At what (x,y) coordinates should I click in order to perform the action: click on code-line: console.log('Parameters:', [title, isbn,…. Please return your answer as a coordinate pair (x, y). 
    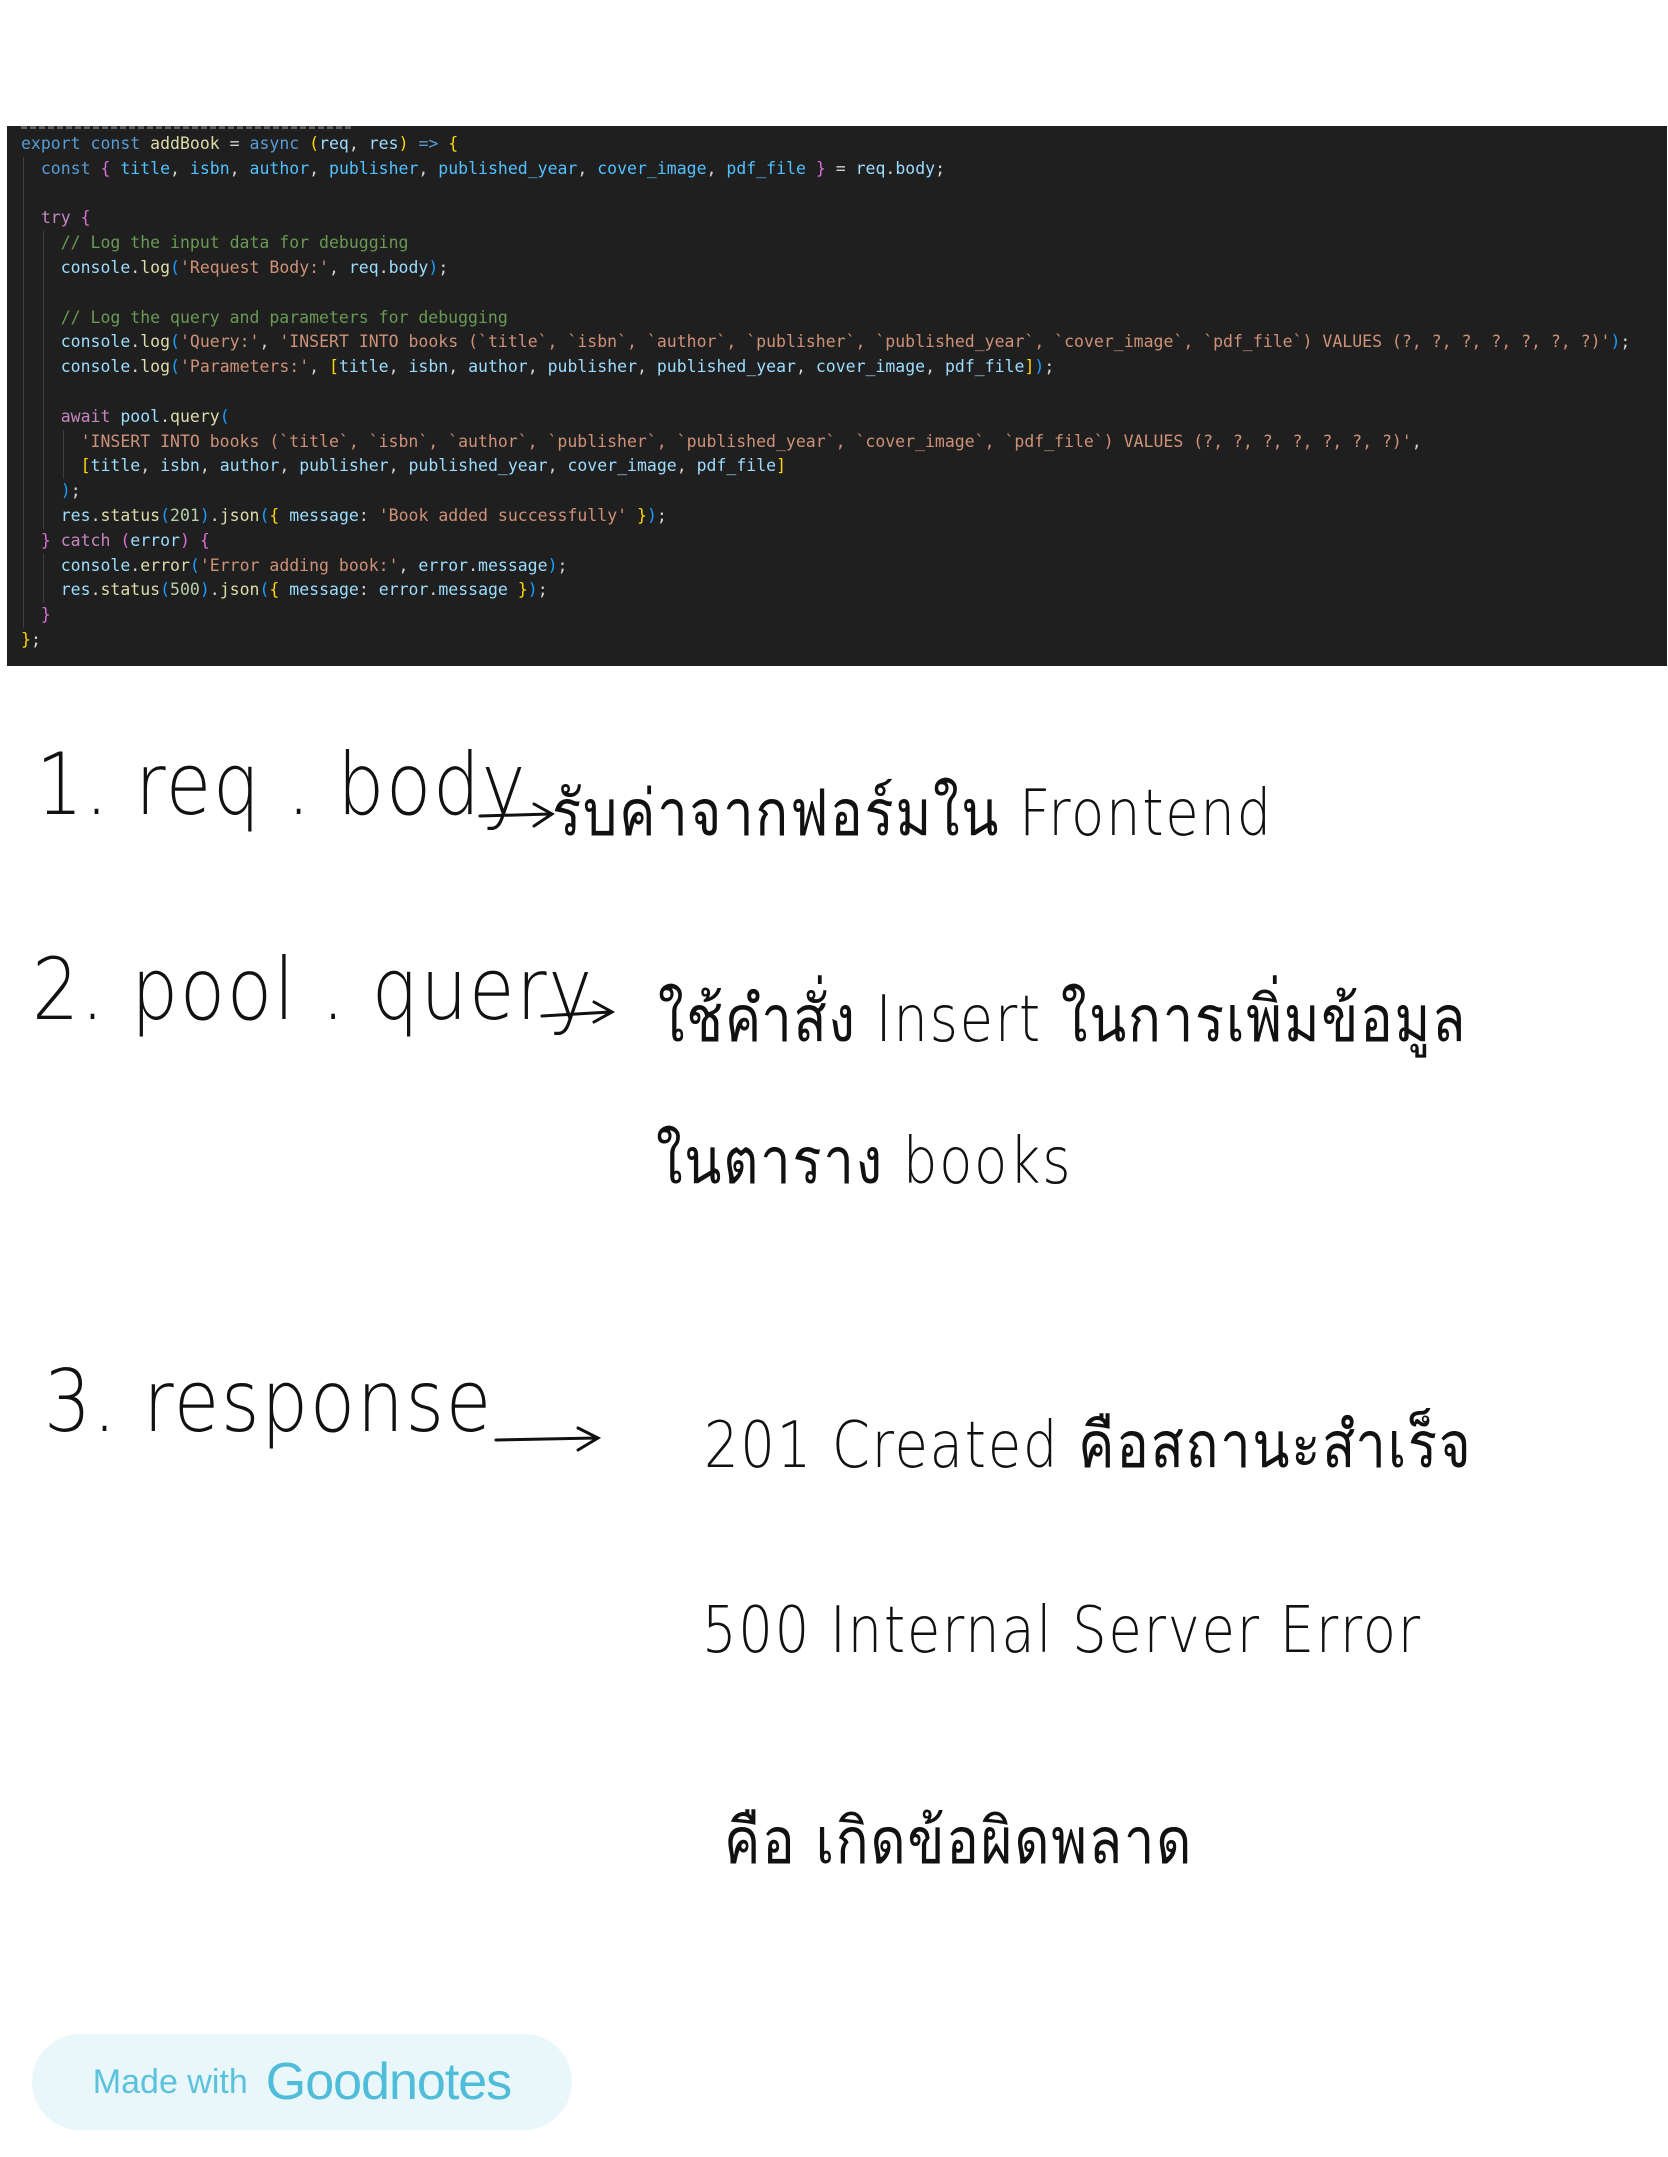
    Looking at the image, I should click on (837, 367).